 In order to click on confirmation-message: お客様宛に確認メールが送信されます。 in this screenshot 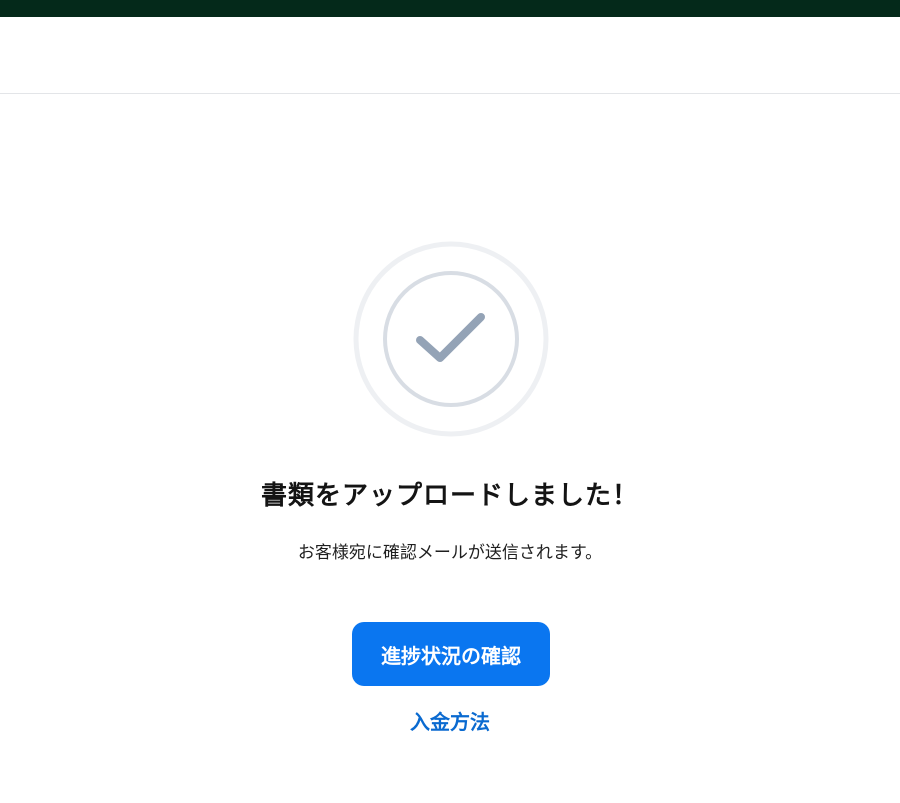, I will do `click(450, 553)`.